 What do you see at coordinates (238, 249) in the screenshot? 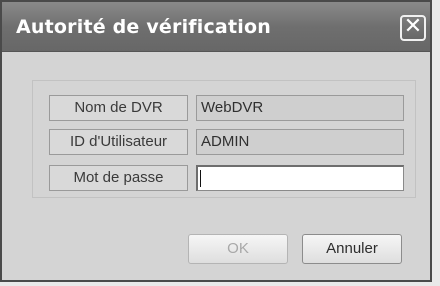
I see `ok-button: OK` at bounding box center [238, 249].